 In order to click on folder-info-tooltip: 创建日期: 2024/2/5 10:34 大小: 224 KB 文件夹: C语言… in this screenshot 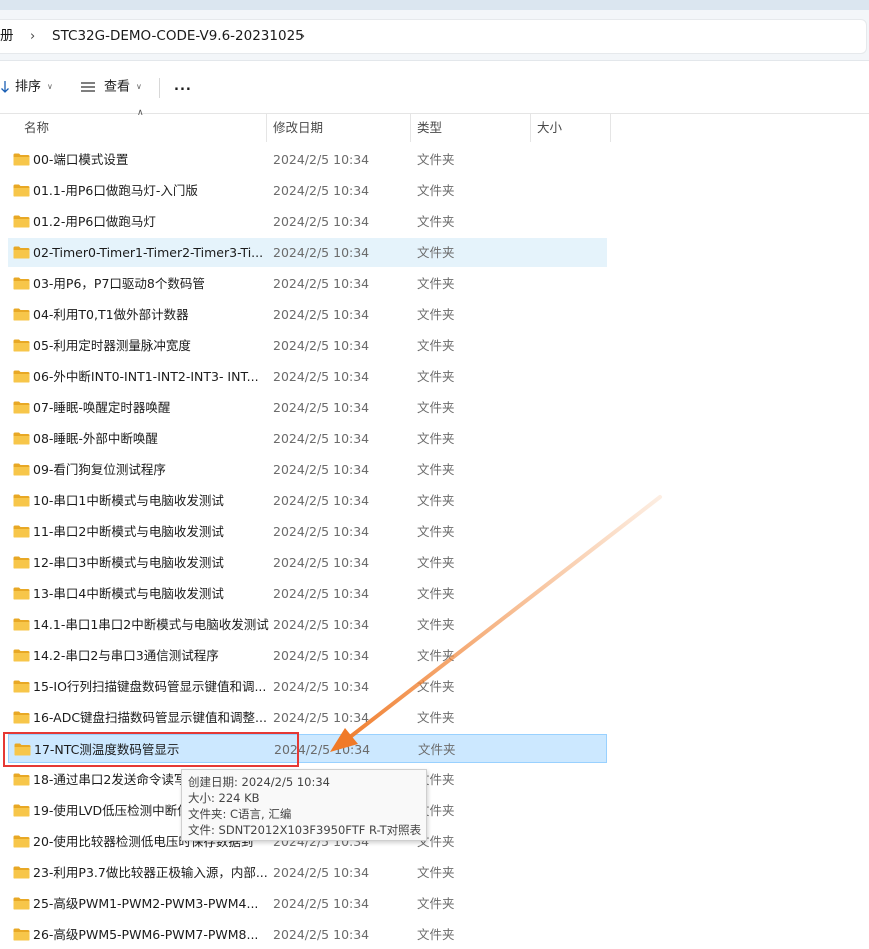, I will do `click(304, 805)`.